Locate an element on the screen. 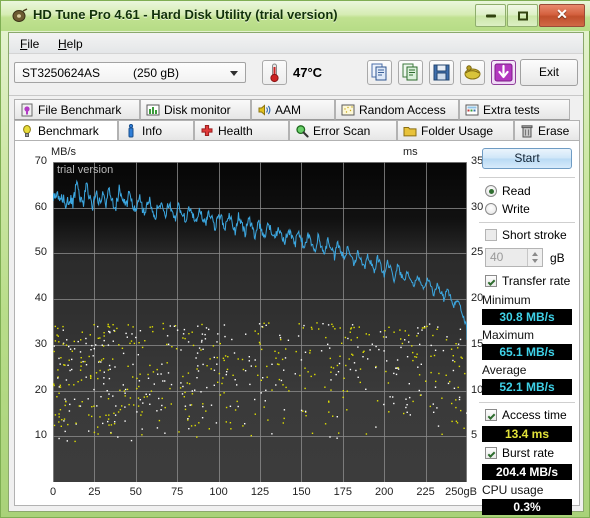  export-button is located at coordinates (410, 72).